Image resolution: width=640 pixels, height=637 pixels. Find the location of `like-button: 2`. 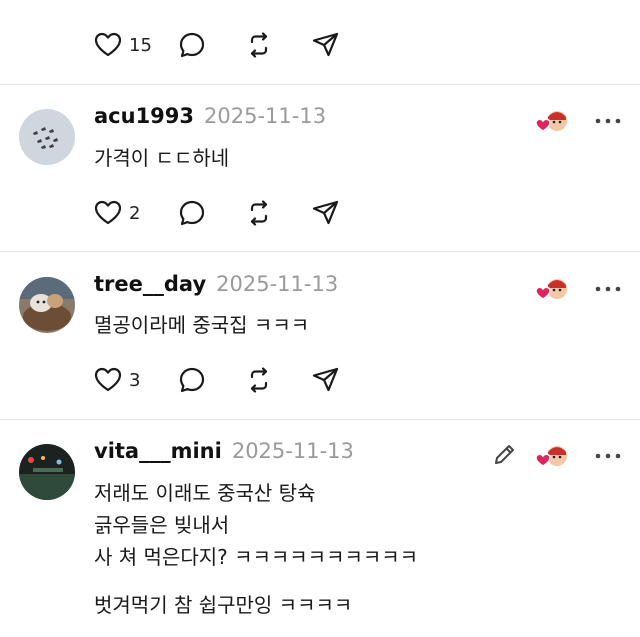

like-button: 2 is located at coordinates (135, 213).